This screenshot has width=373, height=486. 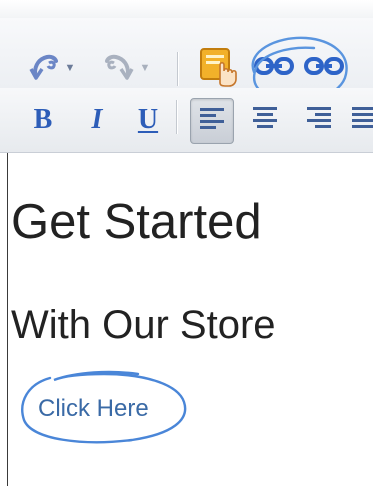 I want to click on unlink-icon, so click(x=324, y=68).